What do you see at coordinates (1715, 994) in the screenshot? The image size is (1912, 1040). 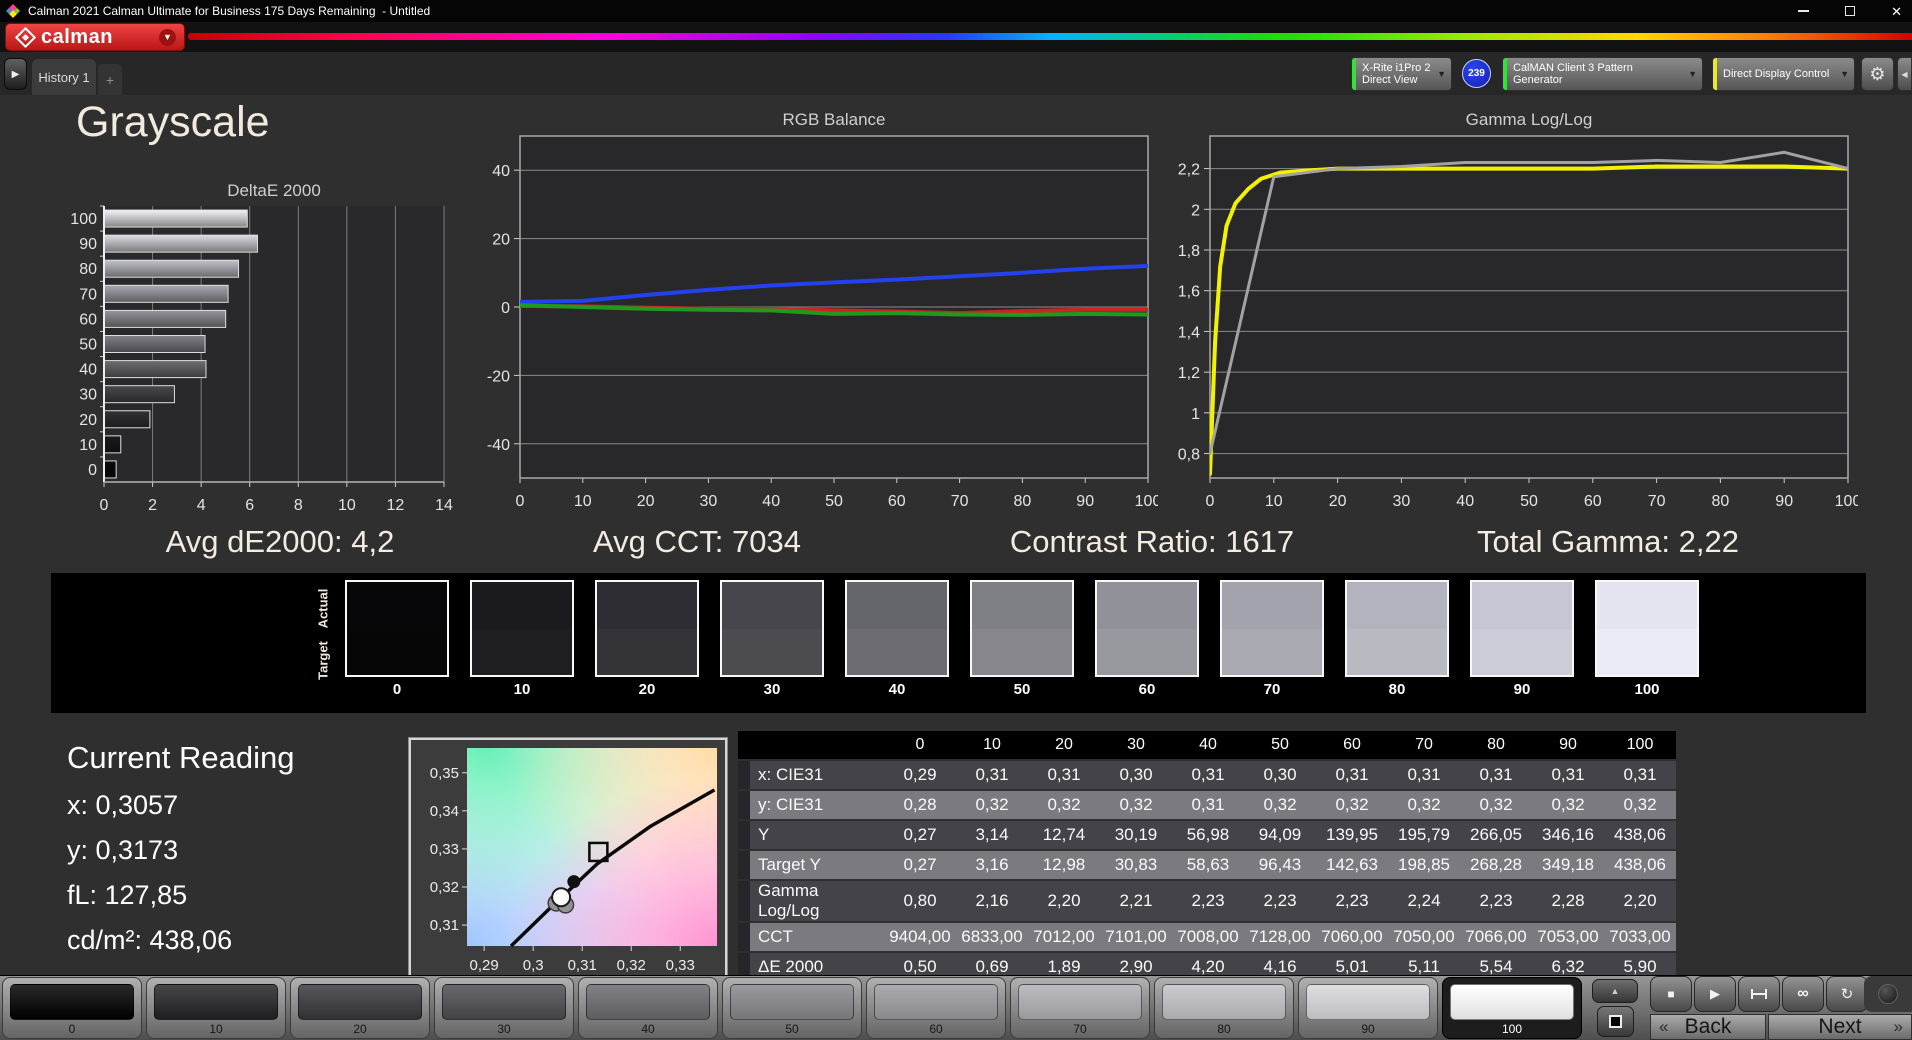 I see `play-button: ▶` at bounding box center [1715, 994].